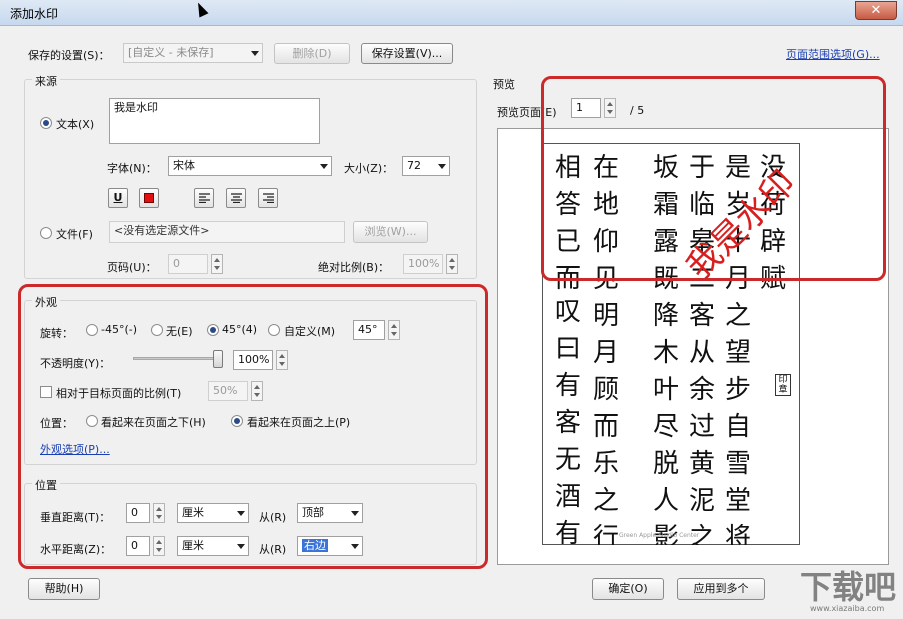 This screenshot has height=619, width=903. Describe the element at coordinates (64, 589) in the screenshot. I see `help-button: 帮助(H)` at that location.